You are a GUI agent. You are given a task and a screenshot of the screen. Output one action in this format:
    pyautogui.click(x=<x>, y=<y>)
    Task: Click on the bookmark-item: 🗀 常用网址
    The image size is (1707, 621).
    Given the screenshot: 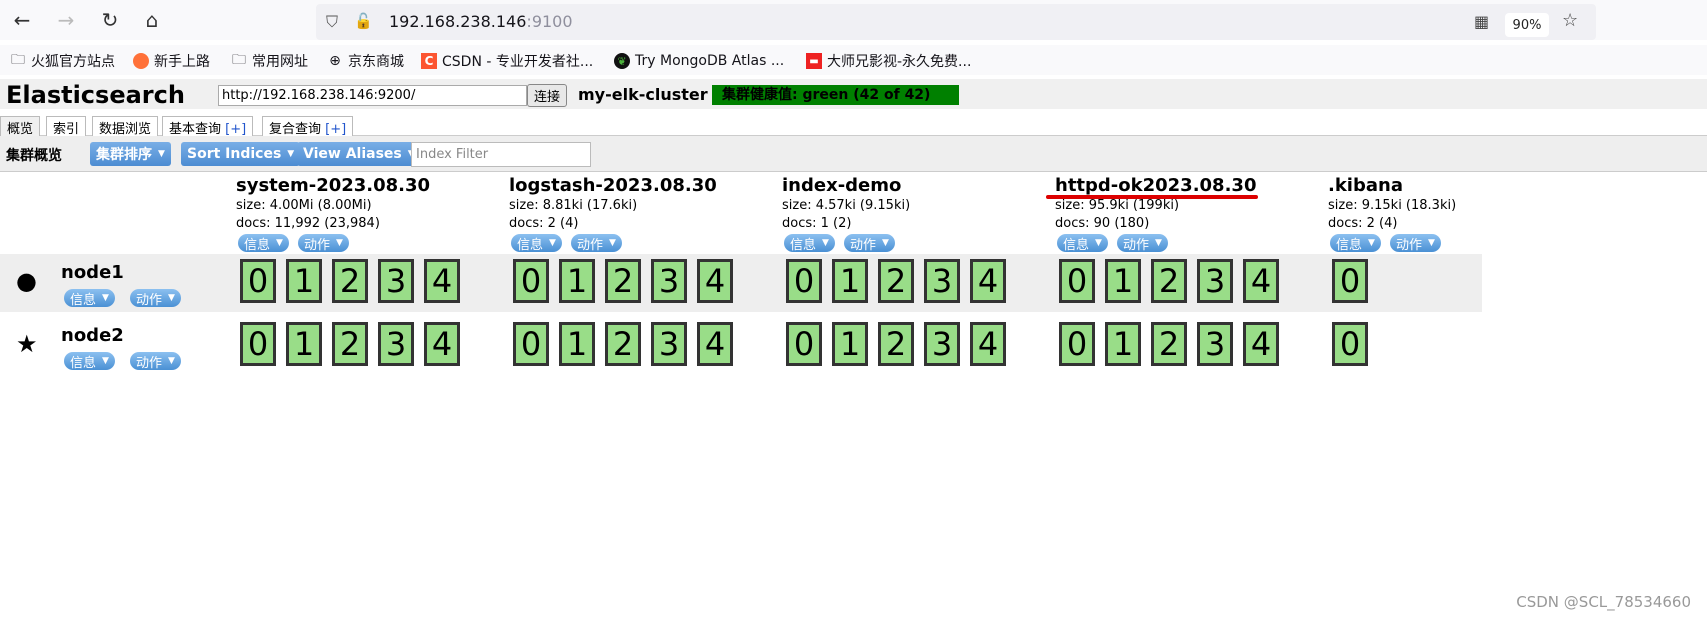 What is the action you would take?
    pyautogui.click(x=269, y=61)
    